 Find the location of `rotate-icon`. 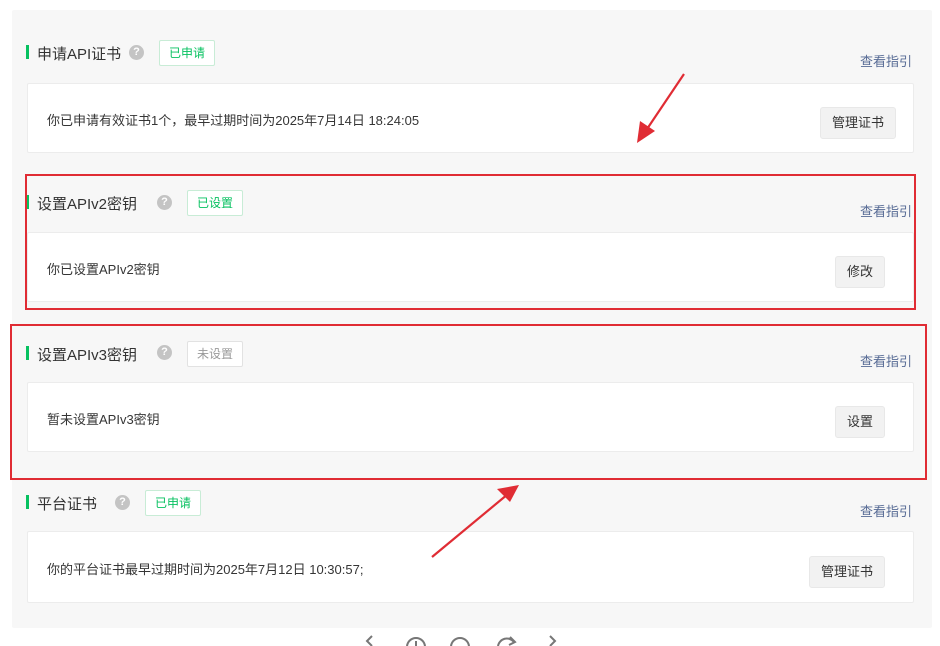

rotate-icon is located at coordinates (507, 641).